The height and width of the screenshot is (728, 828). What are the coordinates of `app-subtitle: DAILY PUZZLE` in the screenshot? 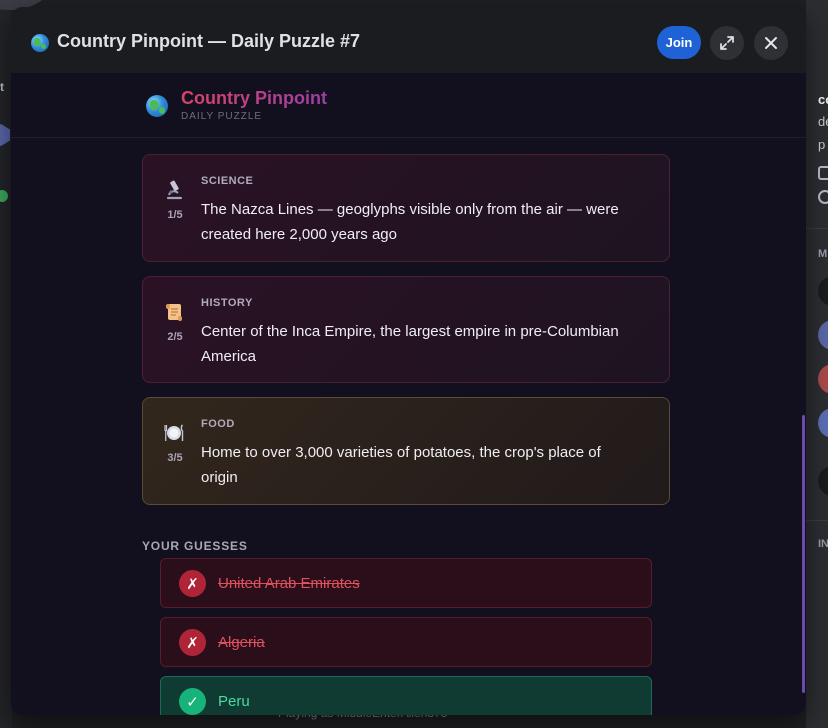 It's located at (222, 116).